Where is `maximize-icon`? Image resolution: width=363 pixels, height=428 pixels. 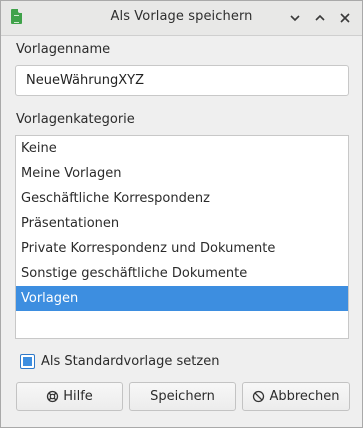 maximize-icon is located at coordinates (320, 18).